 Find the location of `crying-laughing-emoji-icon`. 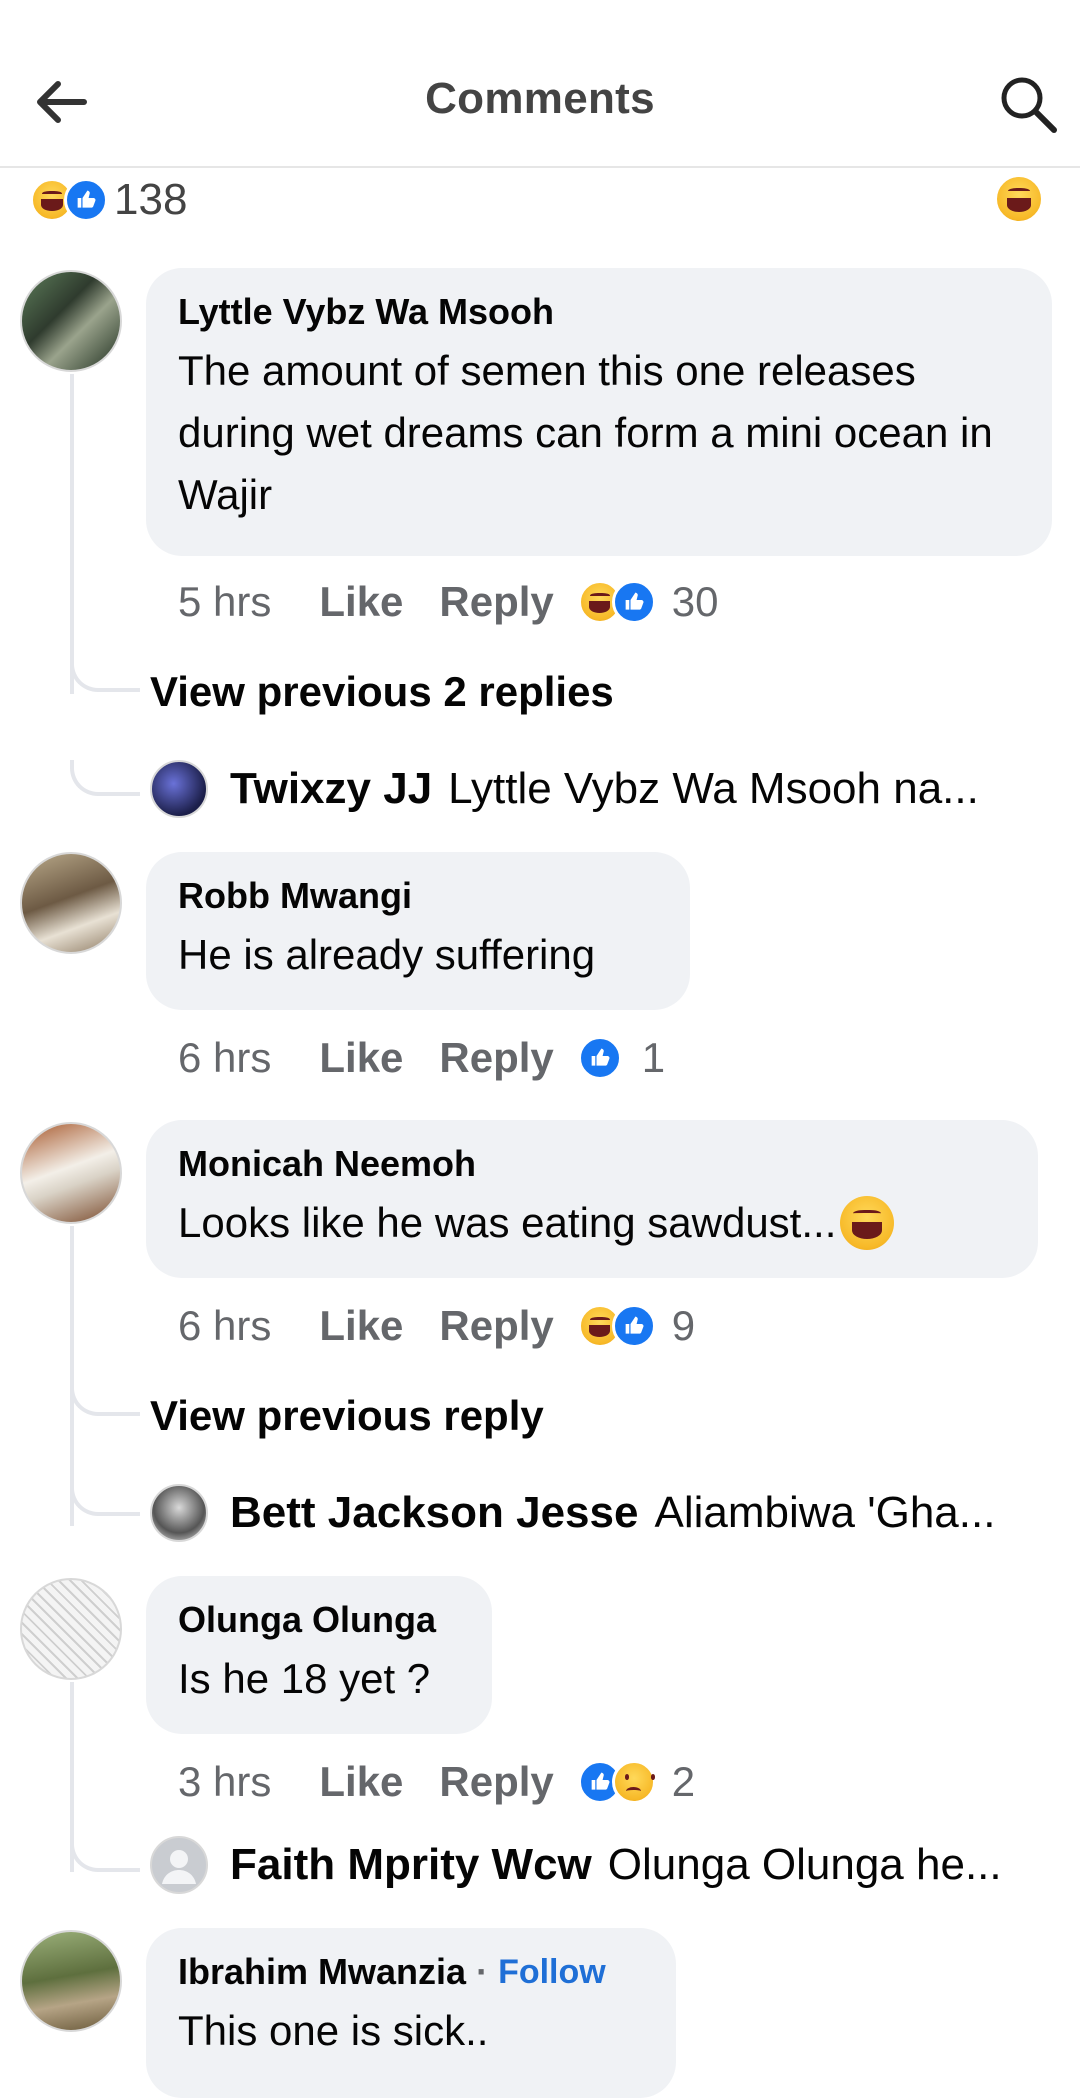

crying-laughing-emoji-icon is located at coordinates (867, 1223).